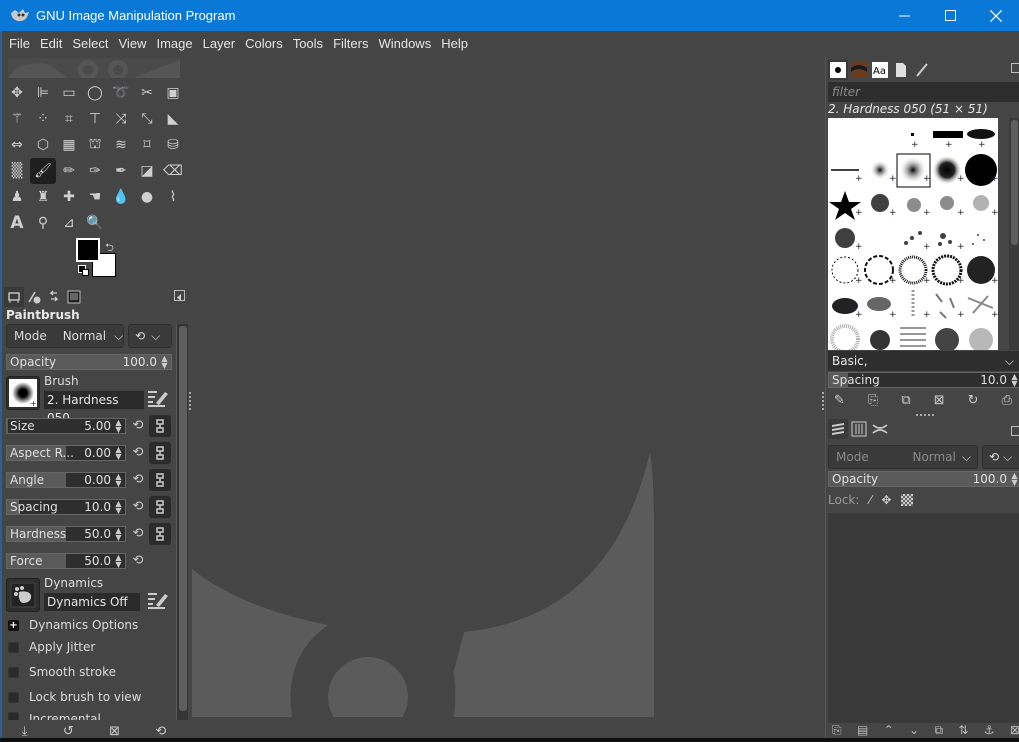 This screenshot has height=742, width=1019. What do you see at coordinates (907, 500) in the screenshot?
I see `lock-alpha-icon` at bounding box center [907, 500].